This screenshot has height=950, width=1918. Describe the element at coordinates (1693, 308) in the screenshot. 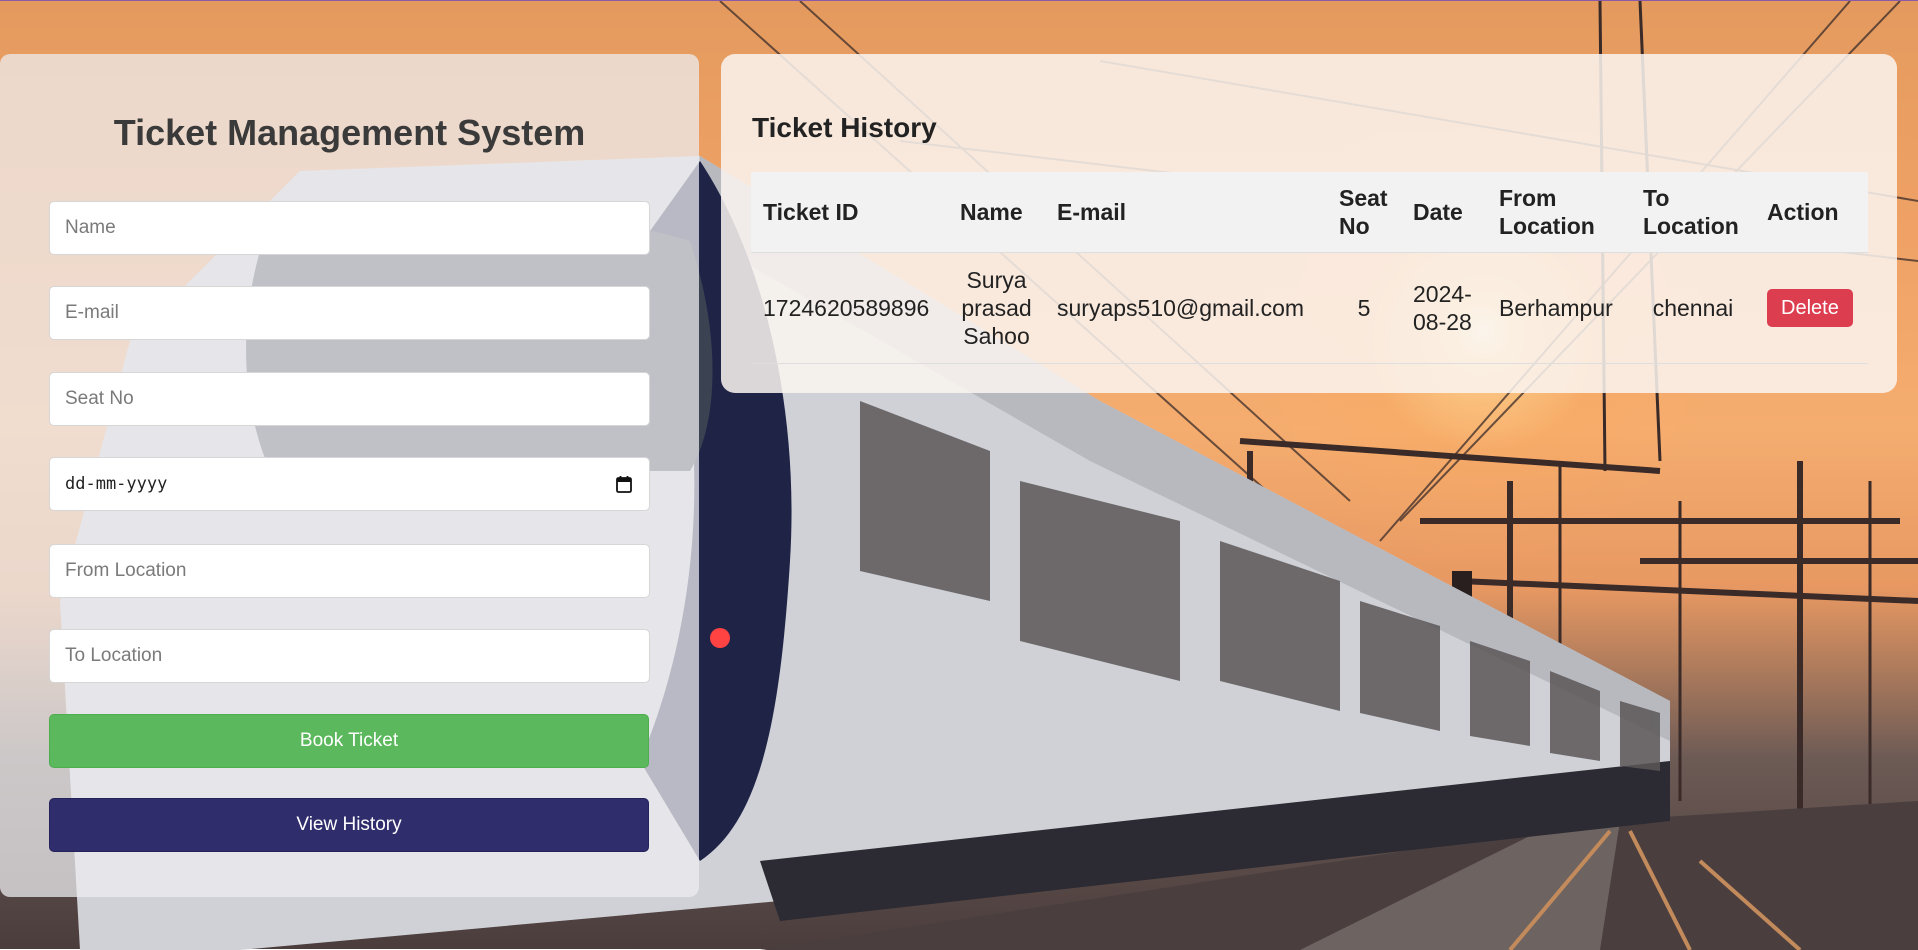

I see `cell-to-location: chennai` at that location.